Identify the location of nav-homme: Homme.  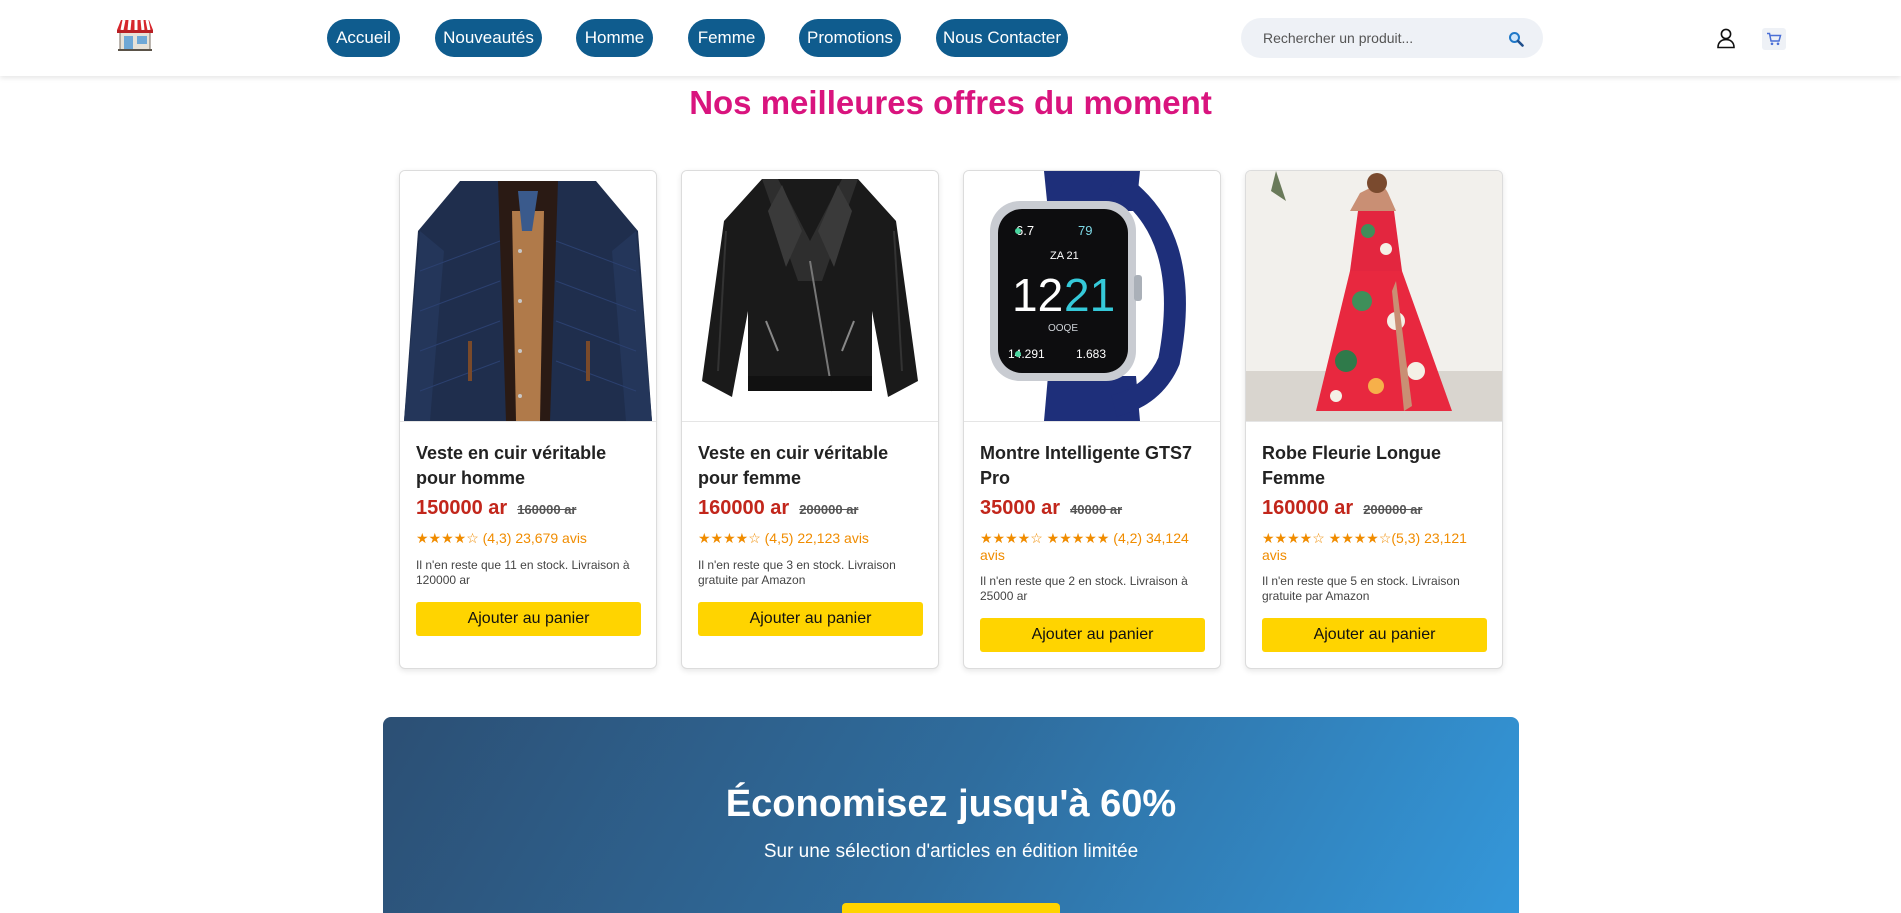
(614, 38).